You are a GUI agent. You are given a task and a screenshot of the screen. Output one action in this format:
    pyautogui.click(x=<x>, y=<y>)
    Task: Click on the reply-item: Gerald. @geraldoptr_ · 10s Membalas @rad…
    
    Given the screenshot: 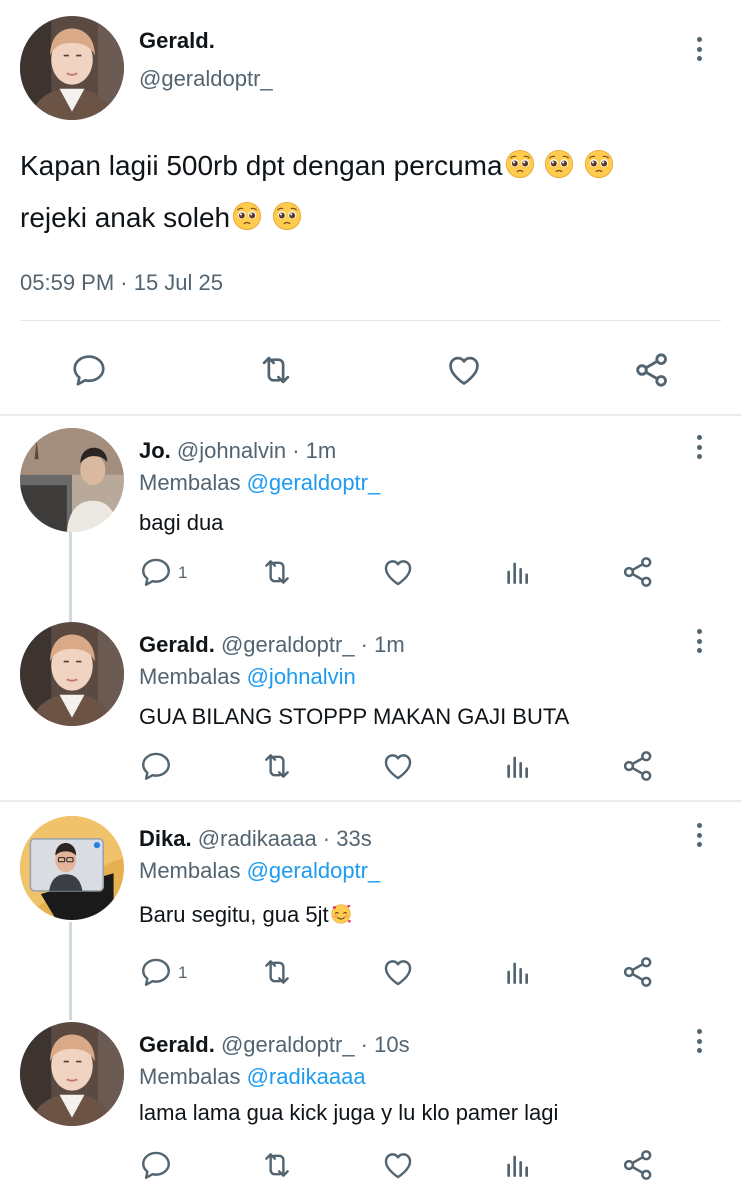 What is the action you would take?
    pyautogui.click(x=370, y=1113)
    